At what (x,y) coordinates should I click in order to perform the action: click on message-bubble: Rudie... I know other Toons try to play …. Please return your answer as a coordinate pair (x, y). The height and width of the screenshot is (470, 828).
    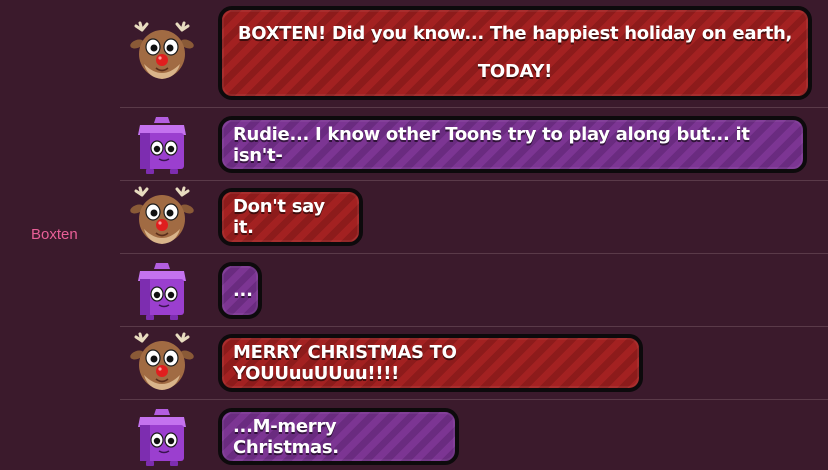
    Looking at the image, I should click on (512, 144).